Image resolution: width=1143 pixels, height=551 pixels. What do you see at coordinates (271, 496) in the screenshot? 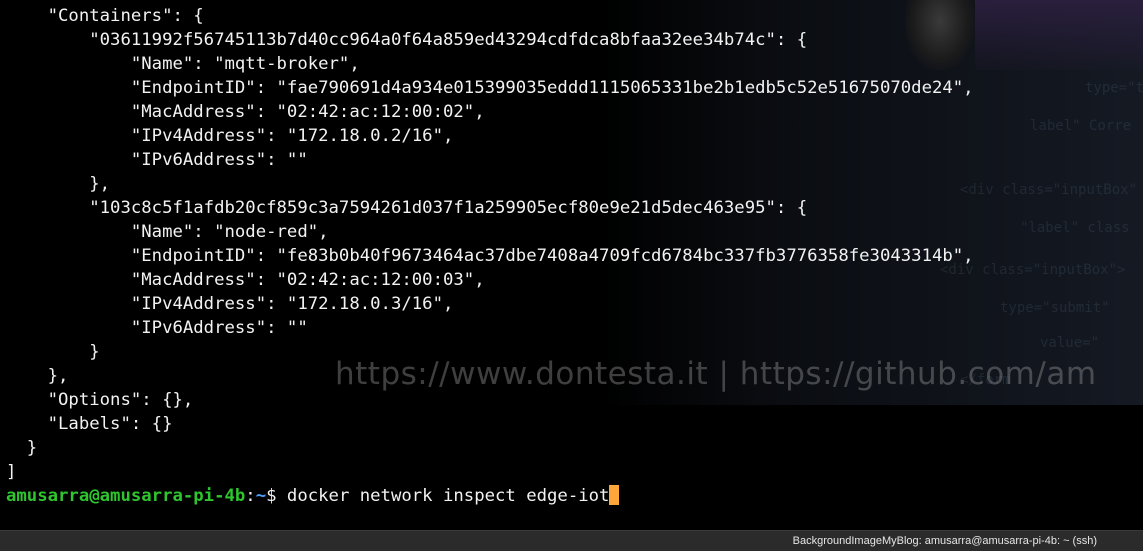
I see `prompt-symbol: $` at bounding box center [271, 496].